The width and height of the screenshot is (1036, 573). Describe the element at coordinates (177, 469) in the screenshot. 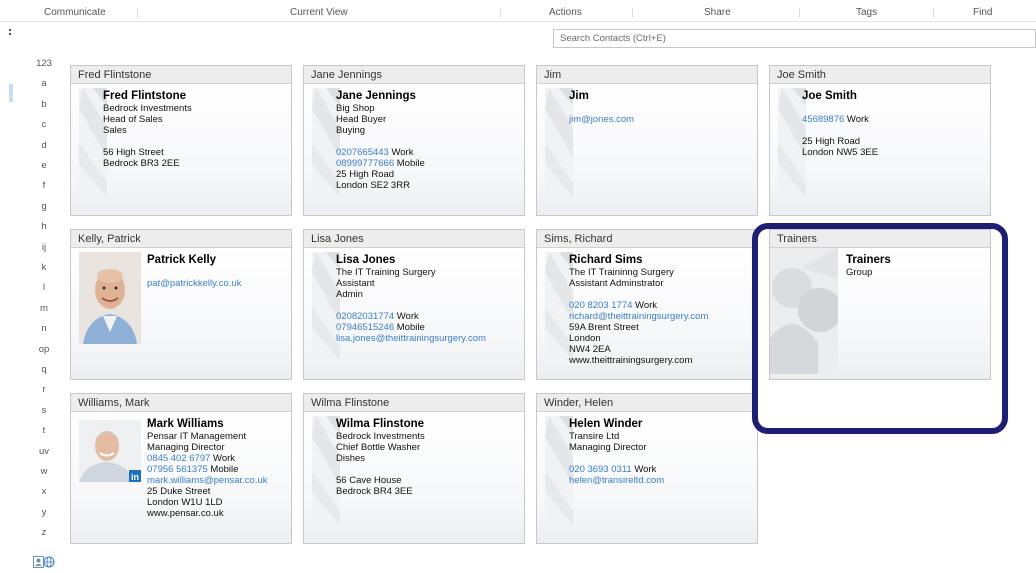

I see `contact-link: 07956 561375` at that location.